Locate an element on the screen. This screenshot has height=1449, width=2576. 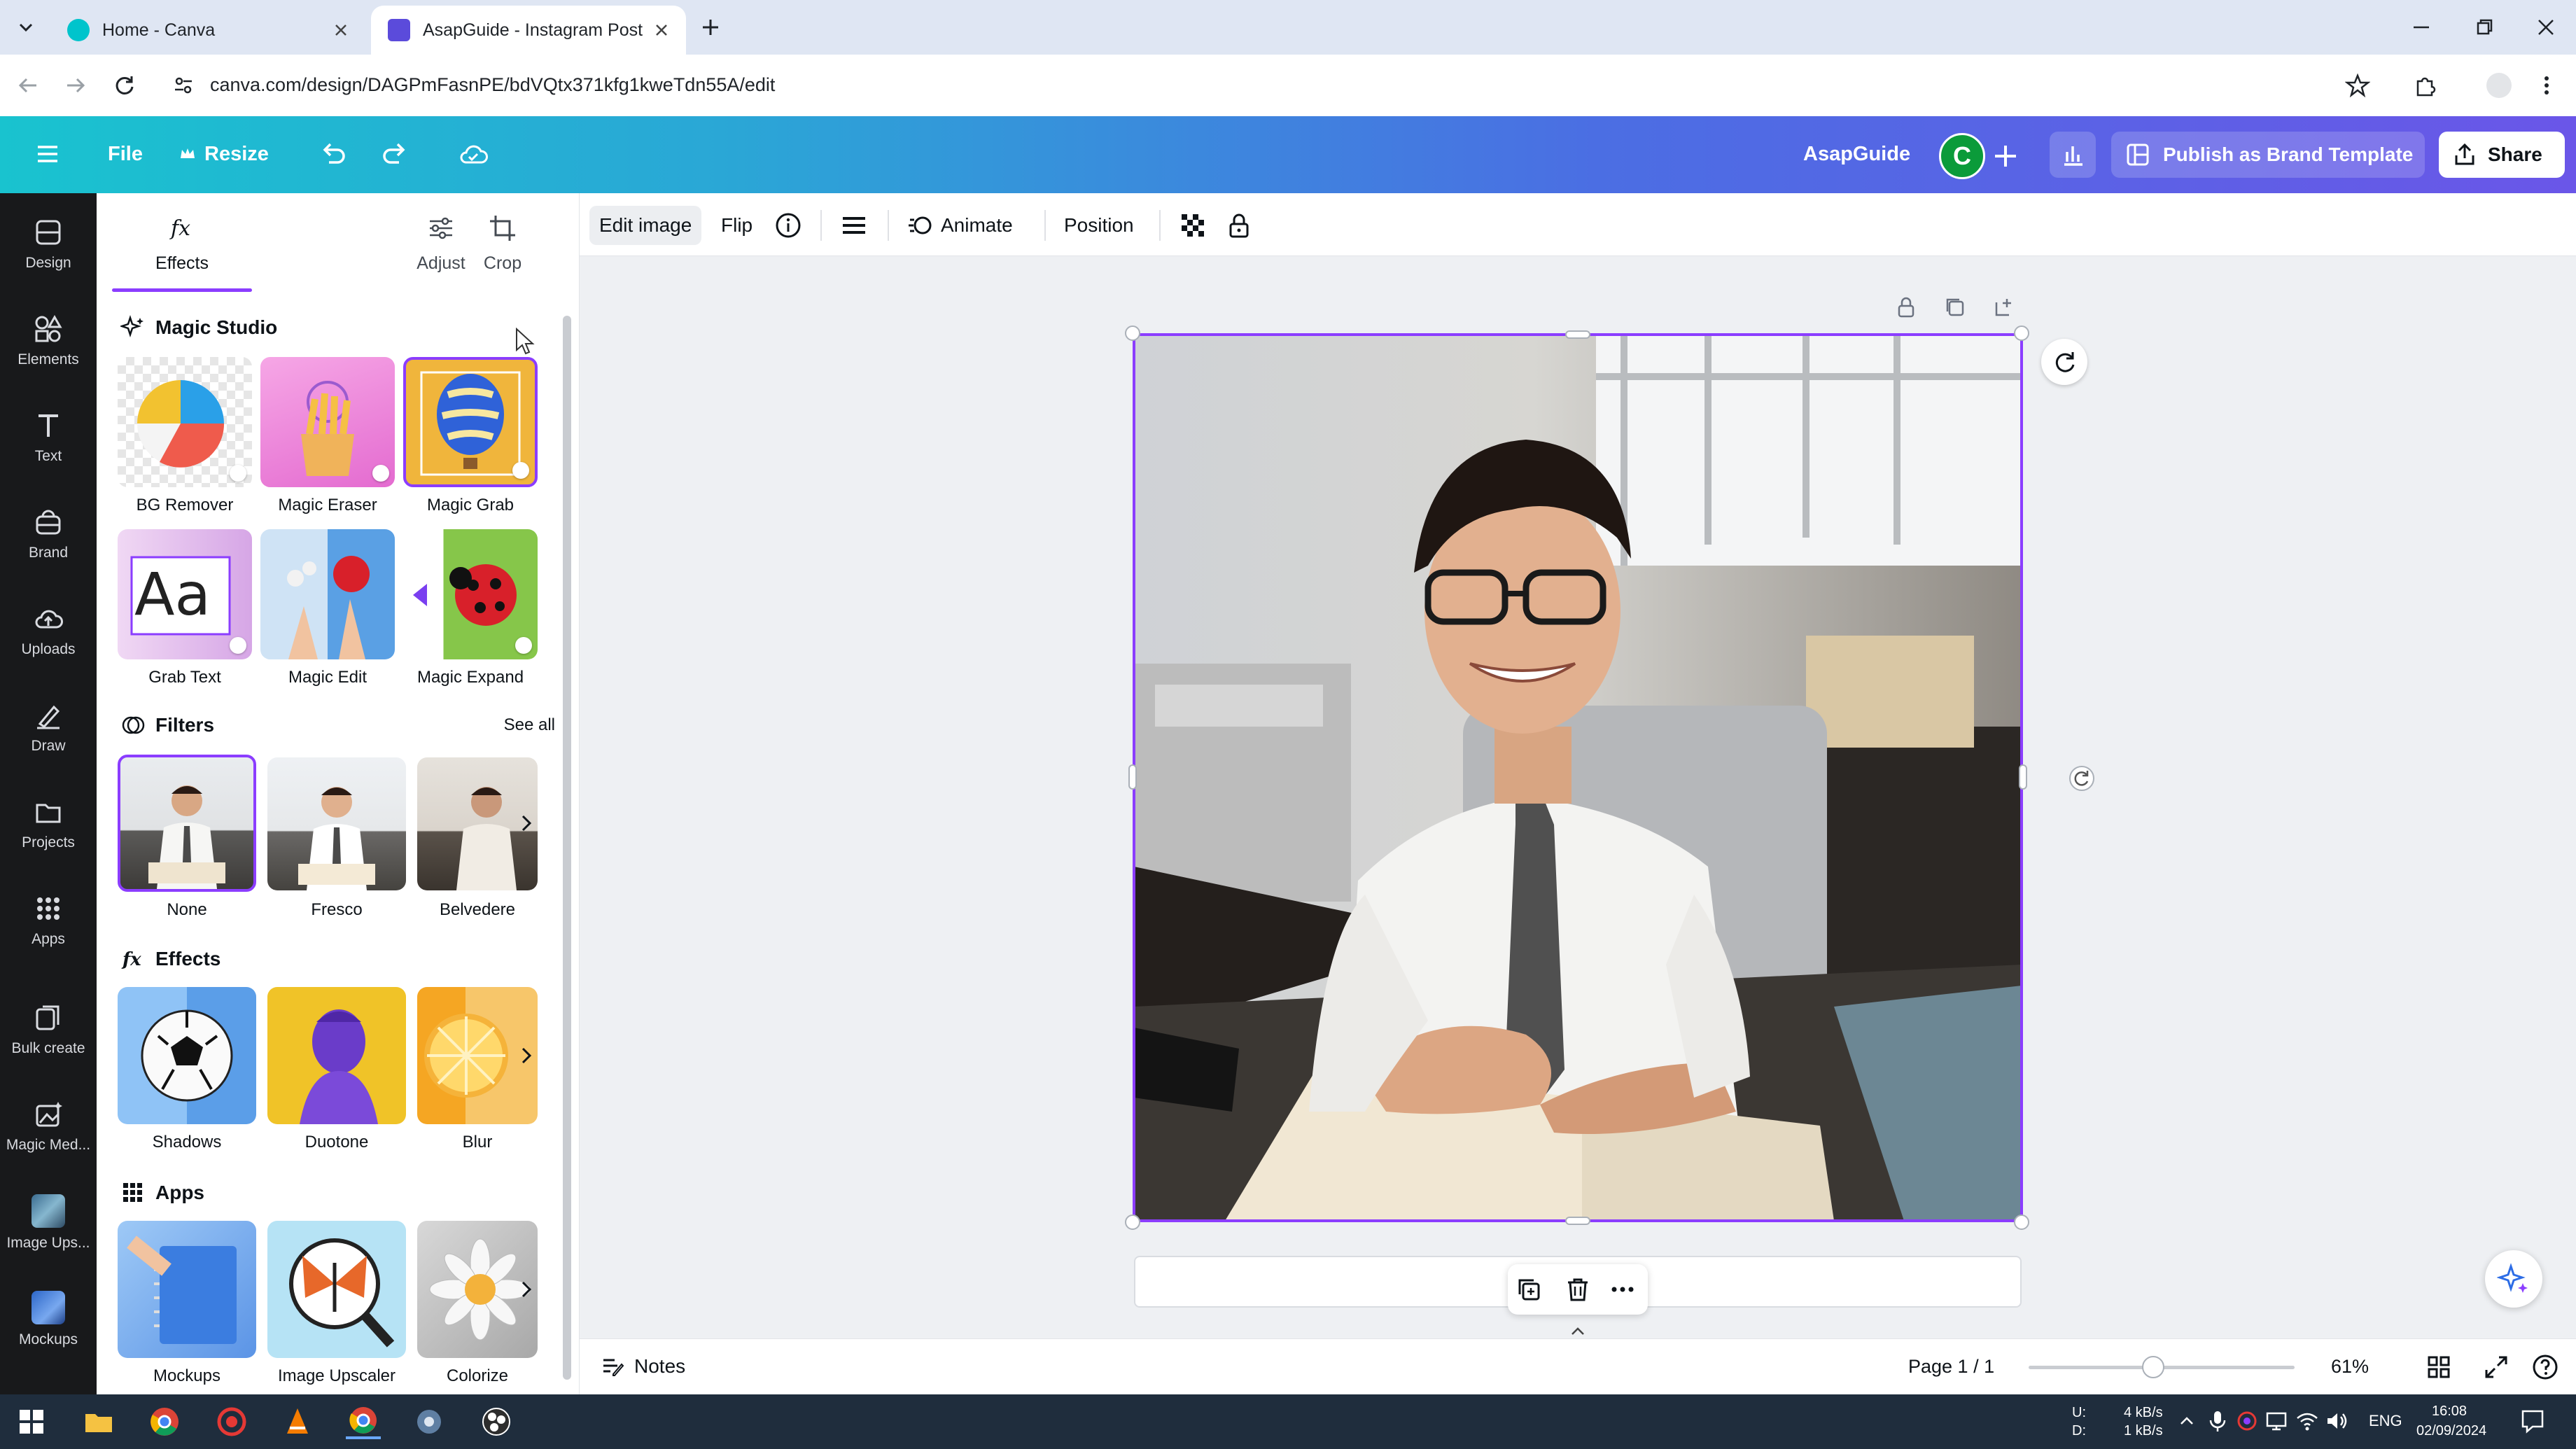
position-button: Position is located at coordinates (1099, 225).